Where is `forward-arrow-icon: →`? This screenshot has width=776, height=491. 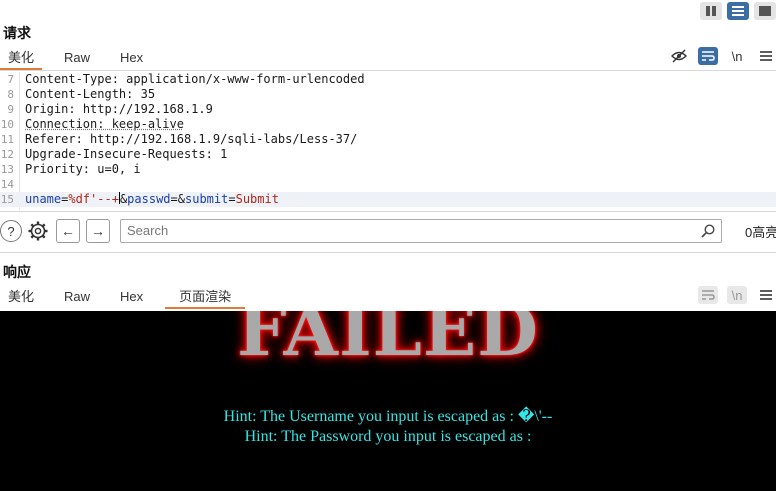
forward-arrow-icon: → is located at coordinates (98, 231).